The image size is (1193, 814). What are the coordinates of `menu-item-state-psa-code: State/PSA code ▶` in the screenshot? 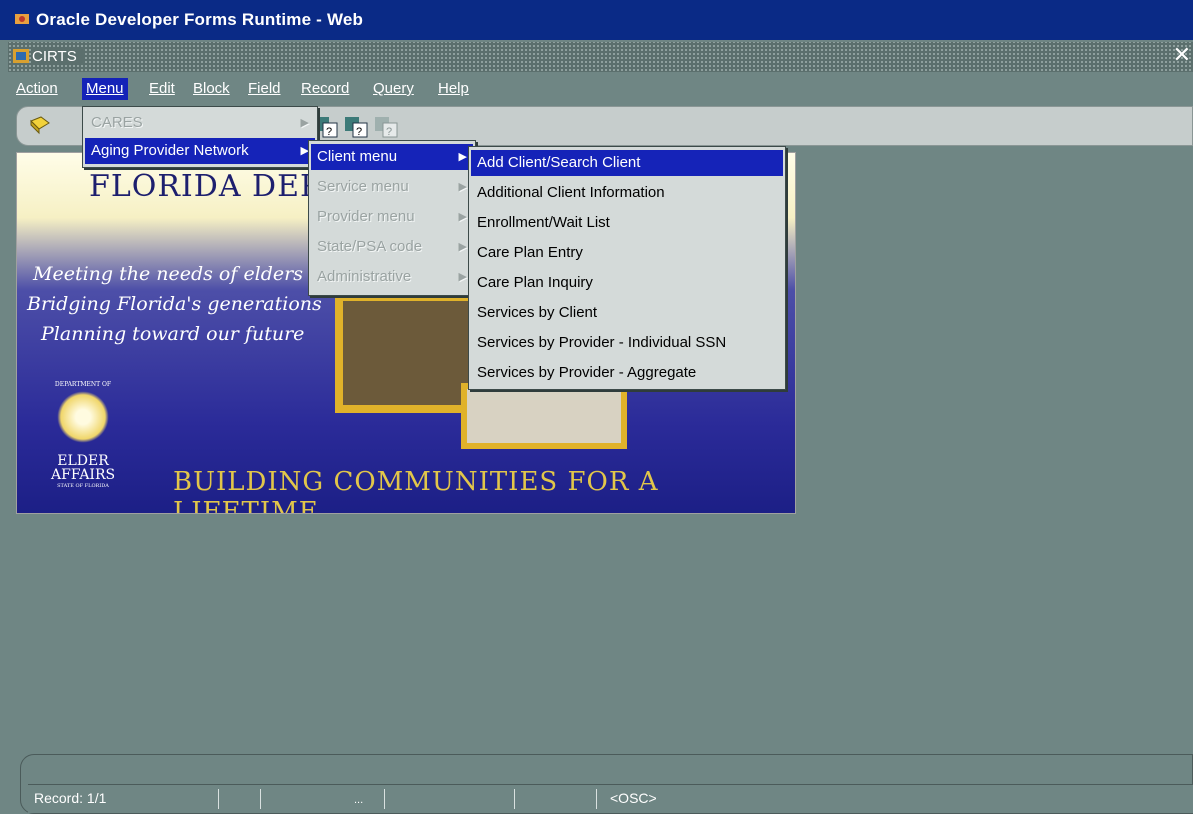 It's located at (392, 247).